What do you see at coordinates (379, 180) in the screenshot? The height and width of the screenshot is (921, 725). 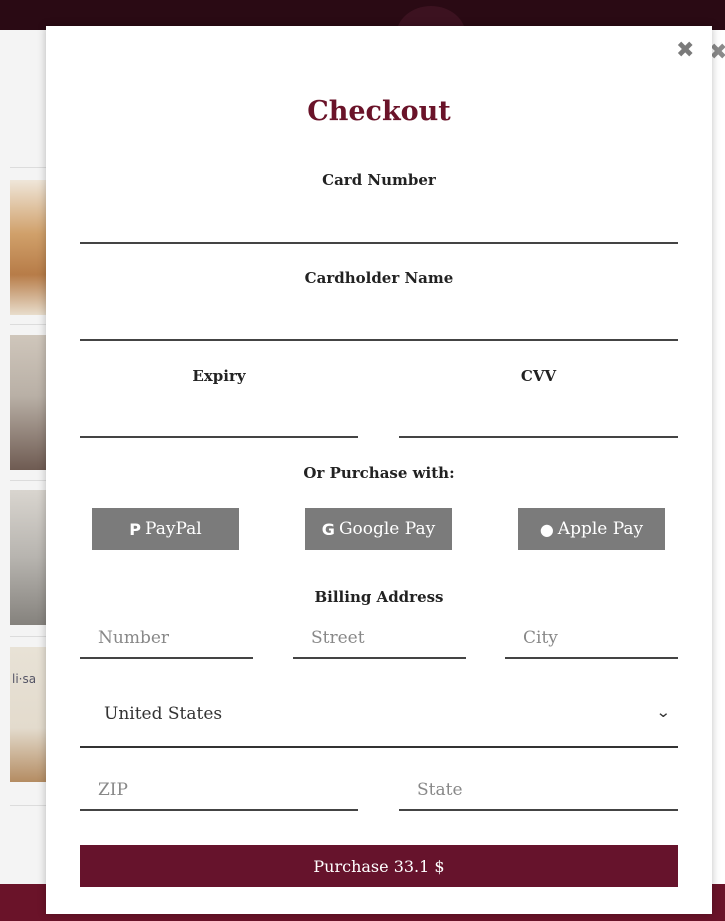 I see `card-number-label: Card Number` at bounding box center [379, 180].